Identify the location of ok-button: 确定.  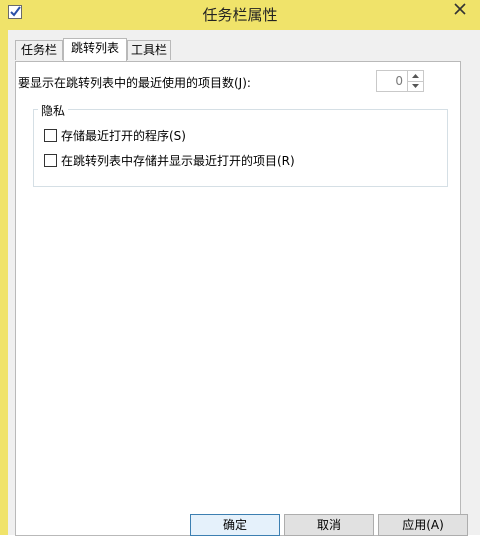
(235, 525).